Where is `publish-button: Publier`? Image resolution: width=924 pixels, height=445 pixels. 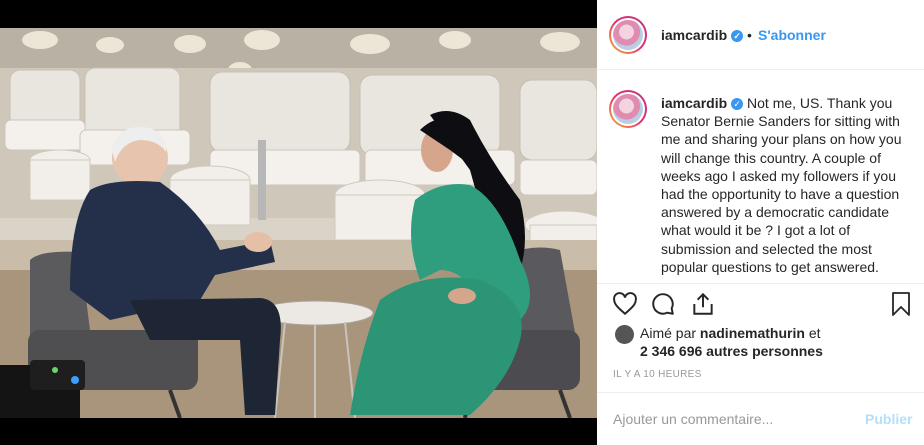 publish-button: Publier is located at coordinates (888, 419).